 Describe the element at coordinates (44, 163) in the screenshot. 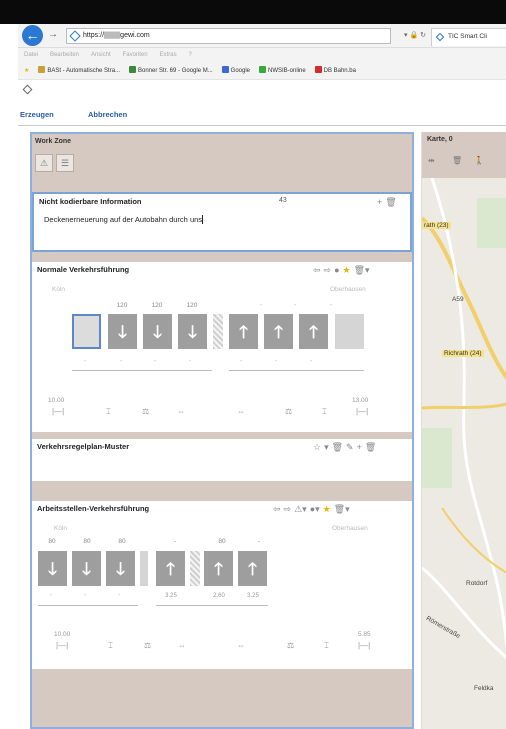

I see `warning-triangle-icon: ⚠` at that location.